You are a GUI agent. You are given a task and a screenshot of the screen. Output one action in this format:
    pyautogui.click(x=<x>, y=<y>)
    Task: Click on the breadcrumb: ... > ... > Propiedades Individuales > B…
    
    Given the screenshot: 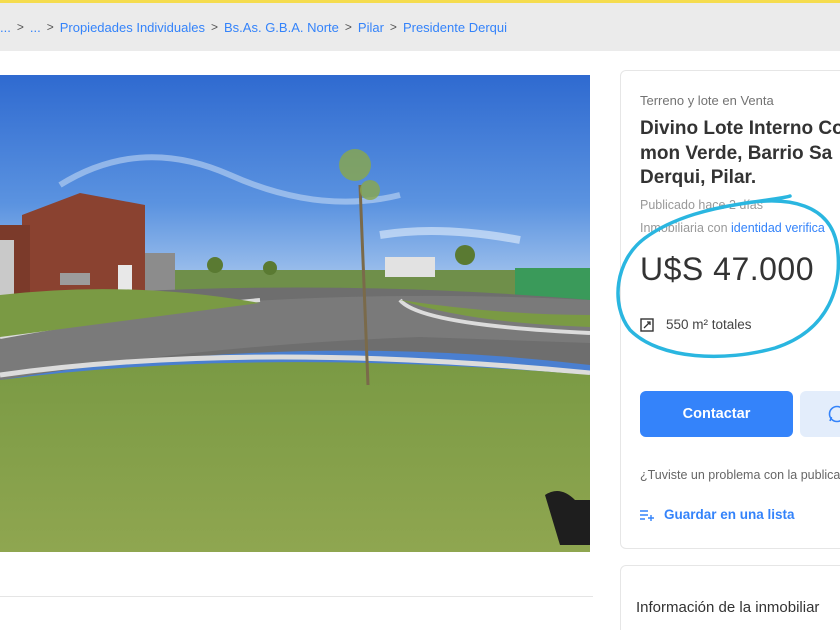 What is the action you would take?
    pyautogui.click(x=420, y=27)
    